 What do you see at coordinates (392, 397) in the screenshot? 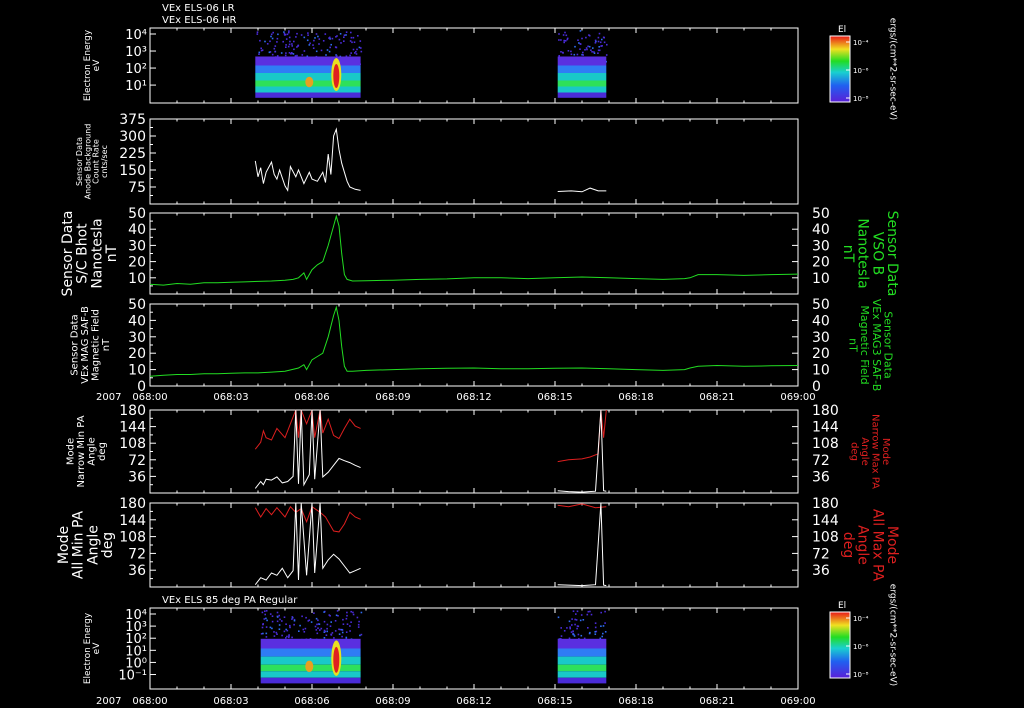
I see `time-tick-label-mid: 068:09` at bounding box center [392, 397].